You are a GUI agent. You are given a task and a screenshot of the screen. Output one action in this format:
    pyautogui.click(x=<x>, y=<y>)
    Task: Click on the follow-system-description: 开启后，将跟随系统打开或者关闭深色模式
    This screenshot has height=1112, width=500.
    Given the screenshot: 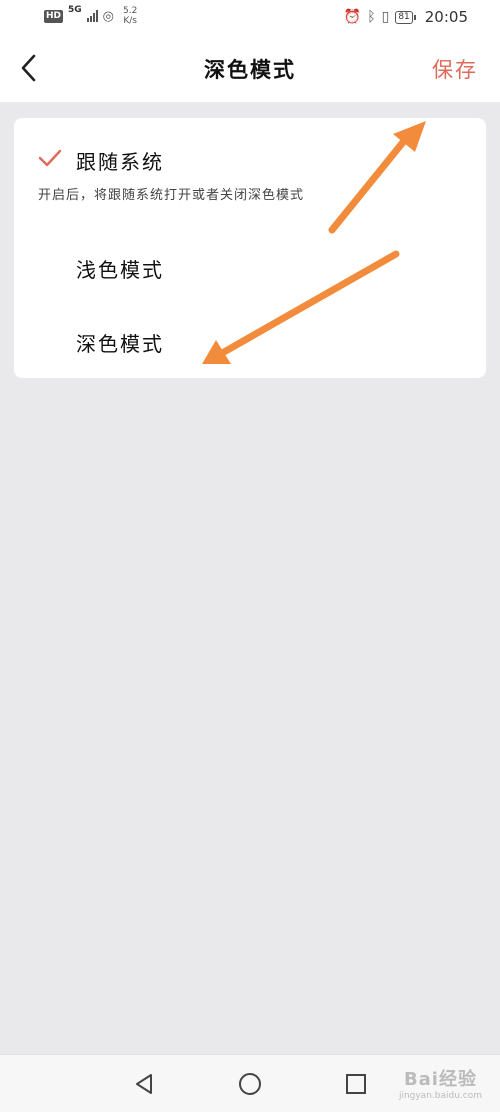 What is the action you would take?
    pyautogui.click(x=171, y=195)
    